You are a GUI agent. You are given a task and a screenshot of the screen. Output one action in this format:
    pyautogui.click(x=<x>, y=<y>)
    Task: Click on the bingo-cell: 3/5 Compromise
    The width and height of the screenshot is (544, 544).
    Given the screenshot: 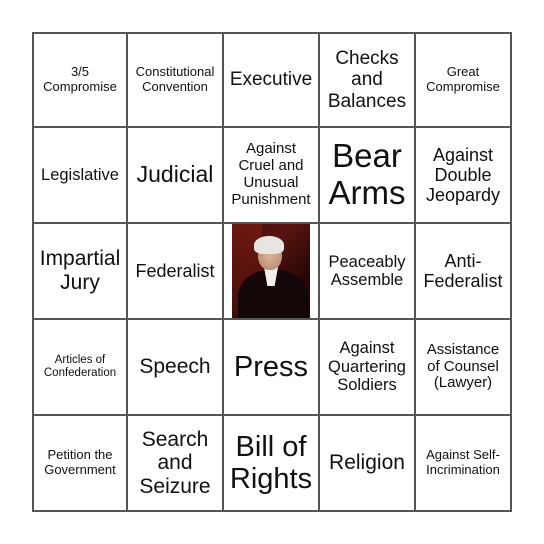 What is the action you would take?
    pyautogui.click(x=80, y=80)
    